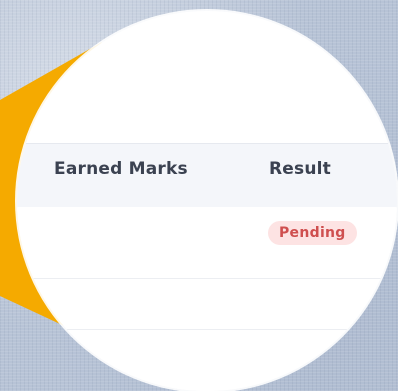 The width and height of the screenshot is (398, 391). Describe the element at coordinates (300, 169) in the screenshot. I see `column-header-result: Result` at that location.